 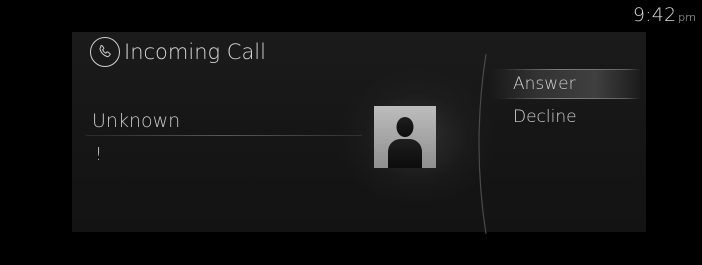 What do you see at coordinates (195, 52) in the screenshot?
I see `call-title: Incoming Call` at bounding box center [195, 52].